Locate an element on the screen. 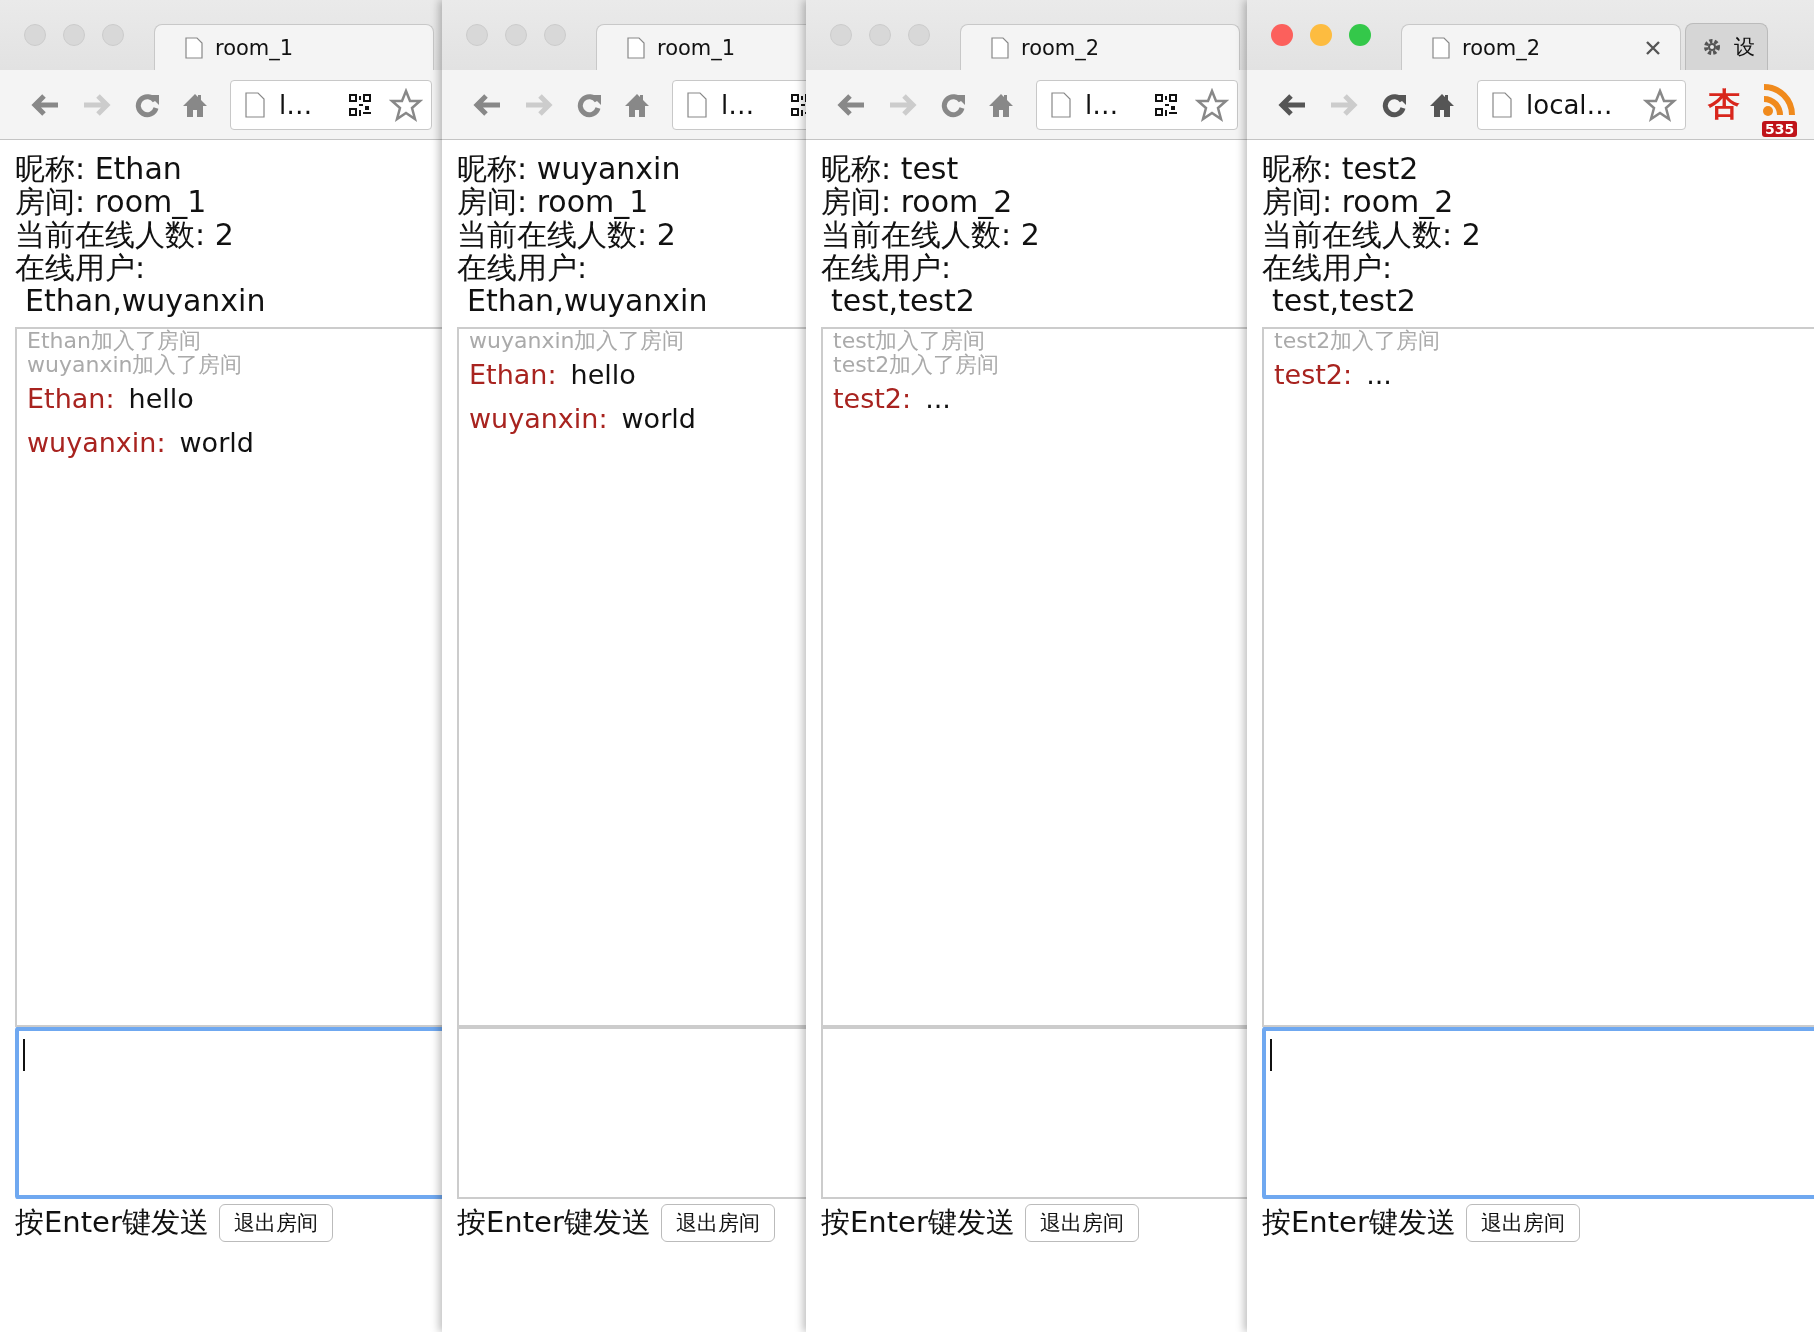  info-text: 昵称: Ethan is located at coordinates (99, 168).